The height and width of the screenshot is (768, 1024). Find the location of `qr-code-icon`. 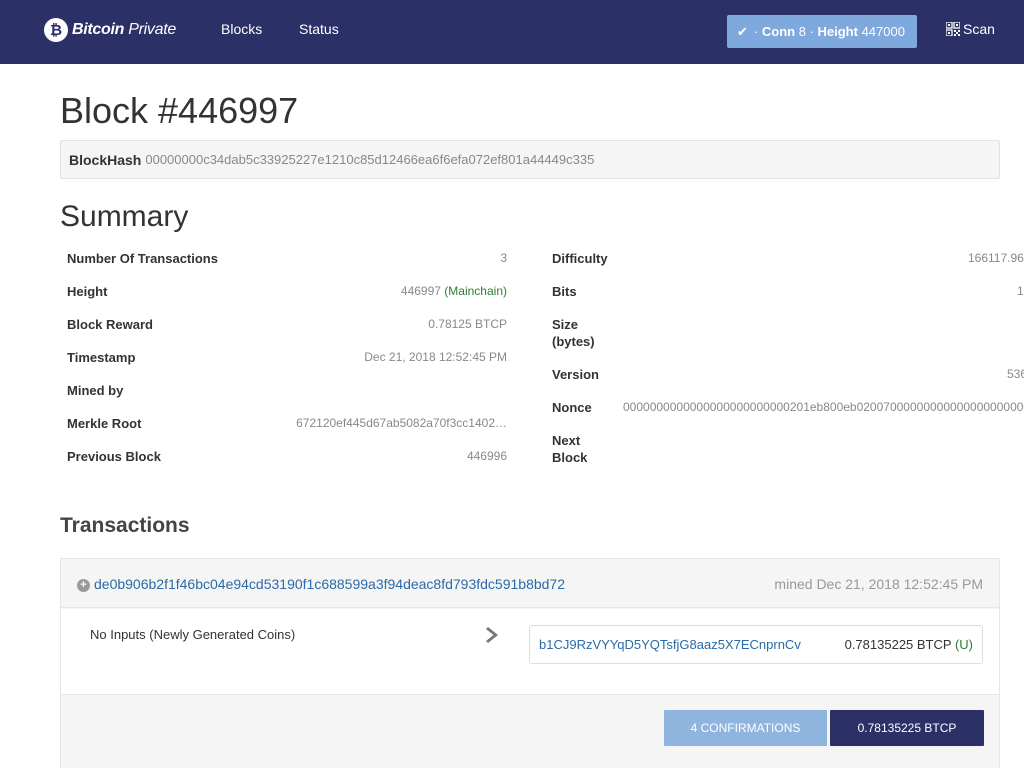

qr-code-icon is located at coordinates (953, 29).